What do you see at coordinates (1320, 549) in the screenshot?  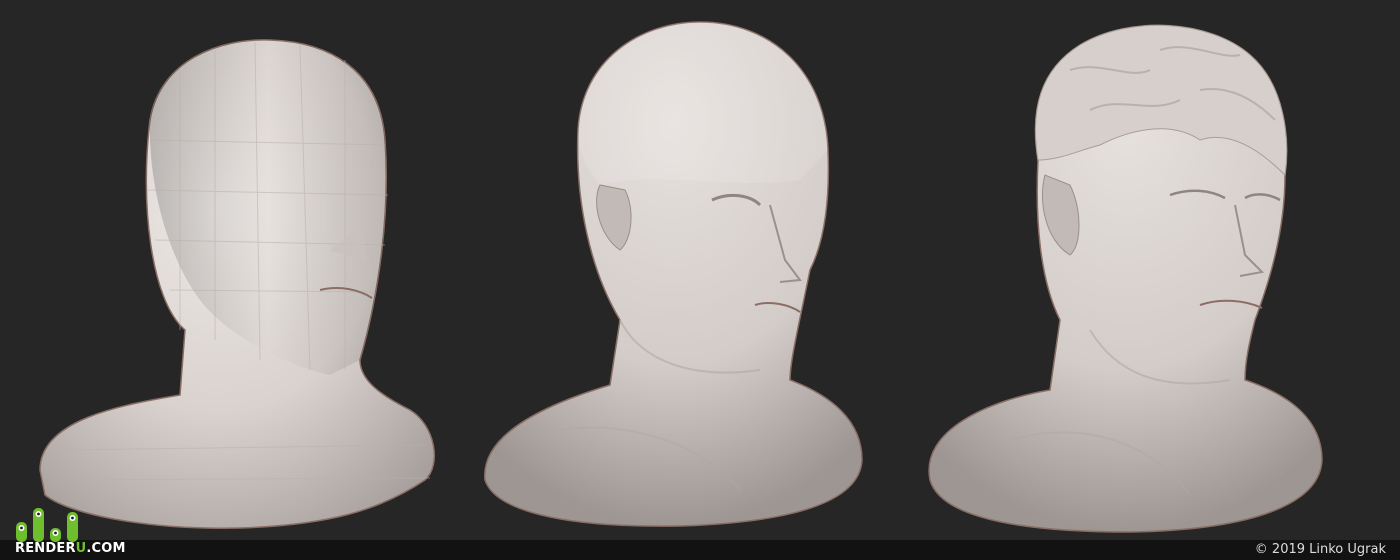 I see `copyright-notice: © 2019 Linko Ugrak` at bounding box center [1320, 549].